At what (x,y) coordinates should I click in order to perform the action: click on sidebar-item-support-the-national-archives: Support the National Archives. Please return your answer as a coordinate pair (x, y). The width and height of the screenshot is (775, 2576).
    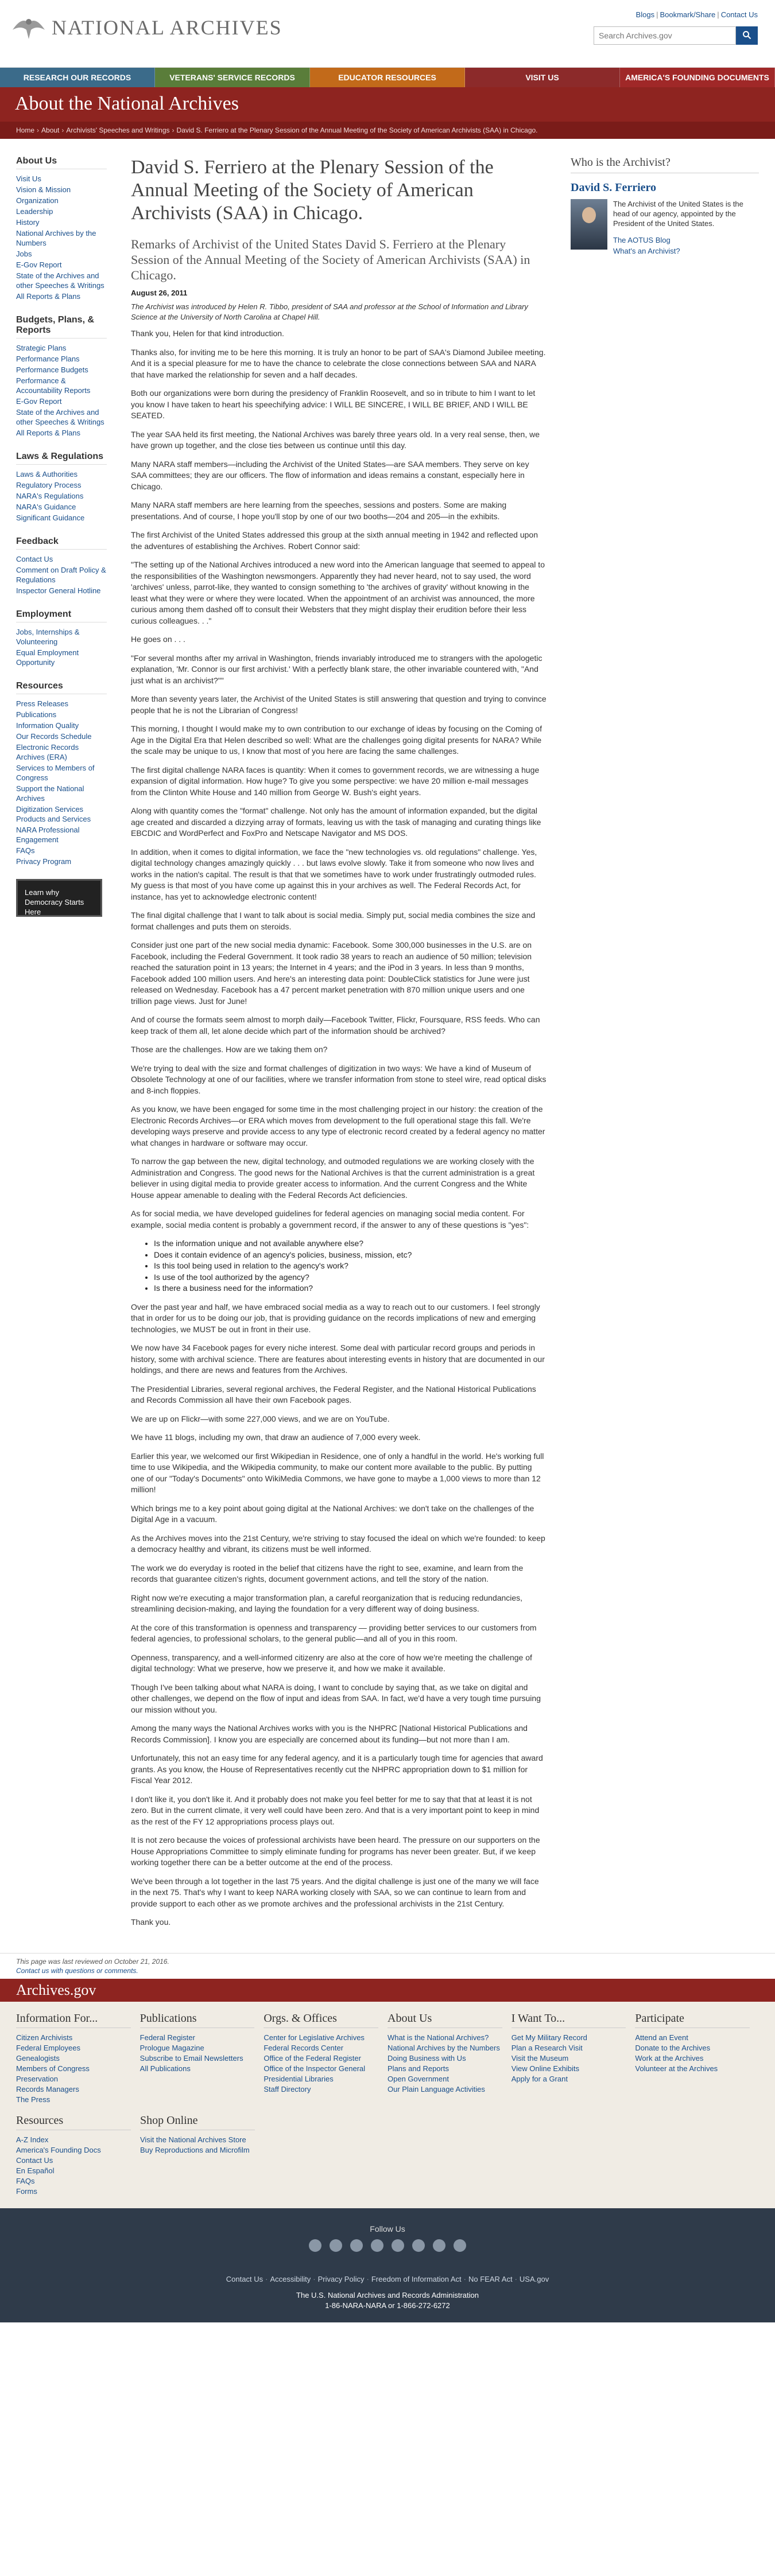
    Looking at the image, I should click on (50, 793).